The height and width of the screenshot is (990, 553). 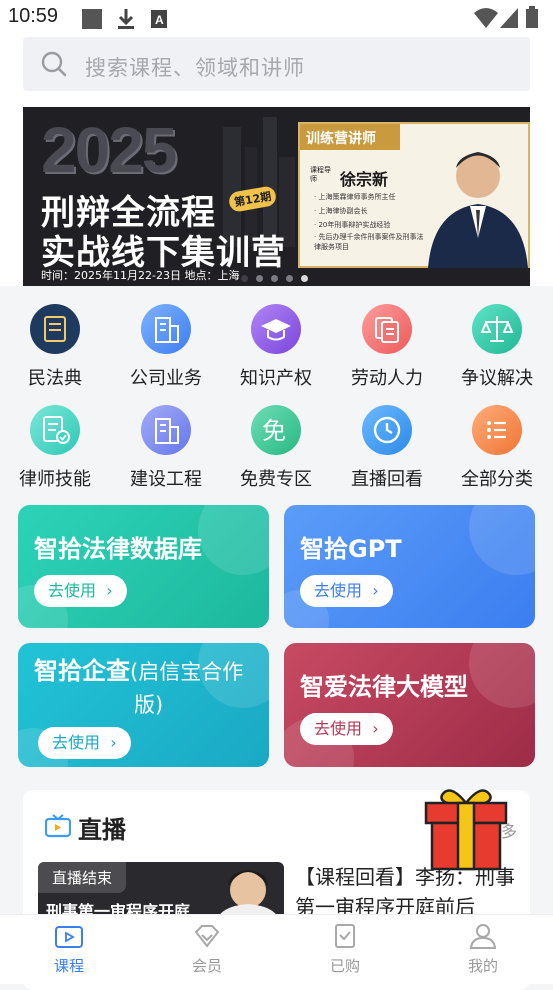 I want to click on free-icon: 免, so click(x=276, y=430).